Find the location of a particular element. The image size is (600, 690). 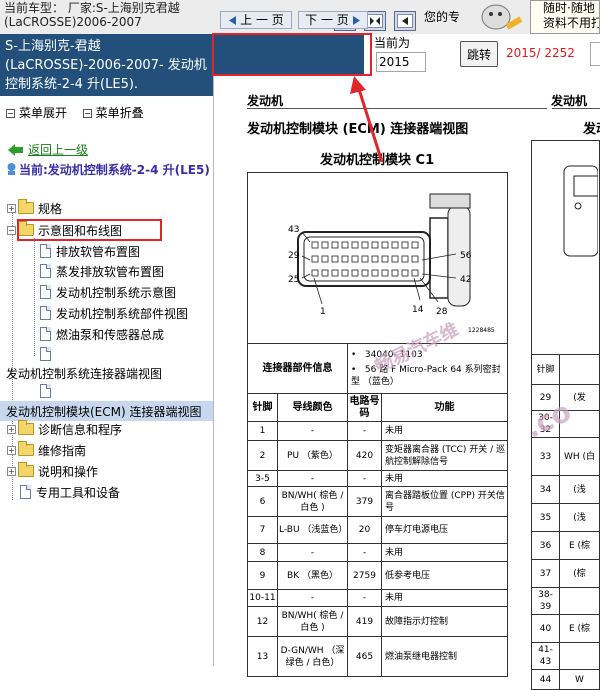

collapse-menu-link: 菜单折叠 is located at coordinates (120, 113).